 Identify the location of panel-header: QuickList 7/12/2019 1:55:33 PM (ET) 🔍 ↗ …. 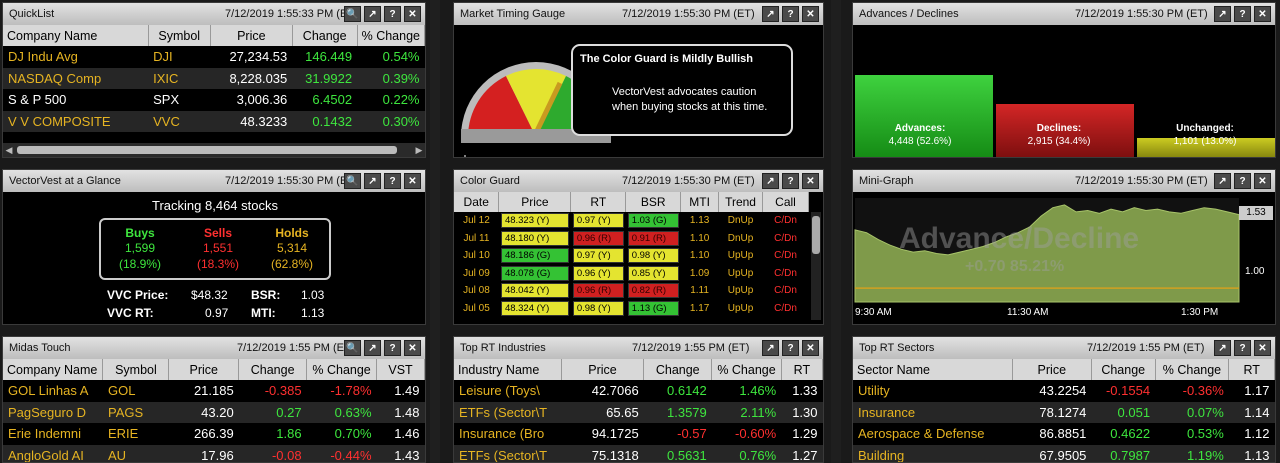
(214, 14).